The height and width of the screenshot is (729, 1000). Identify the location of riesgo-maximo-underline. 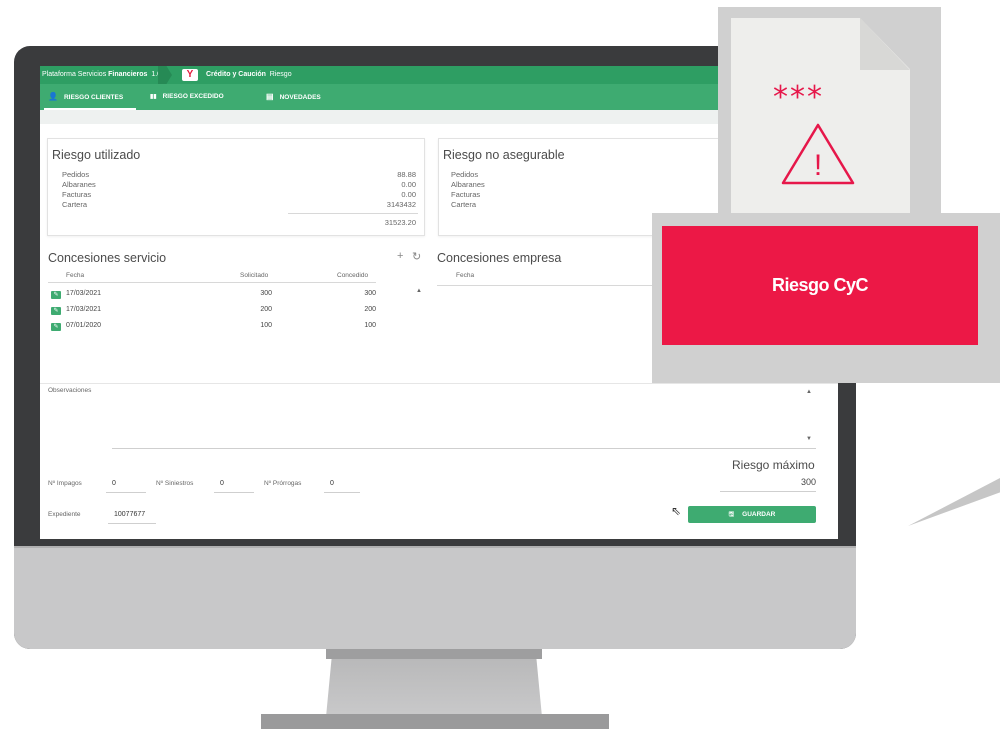
(768, 491).